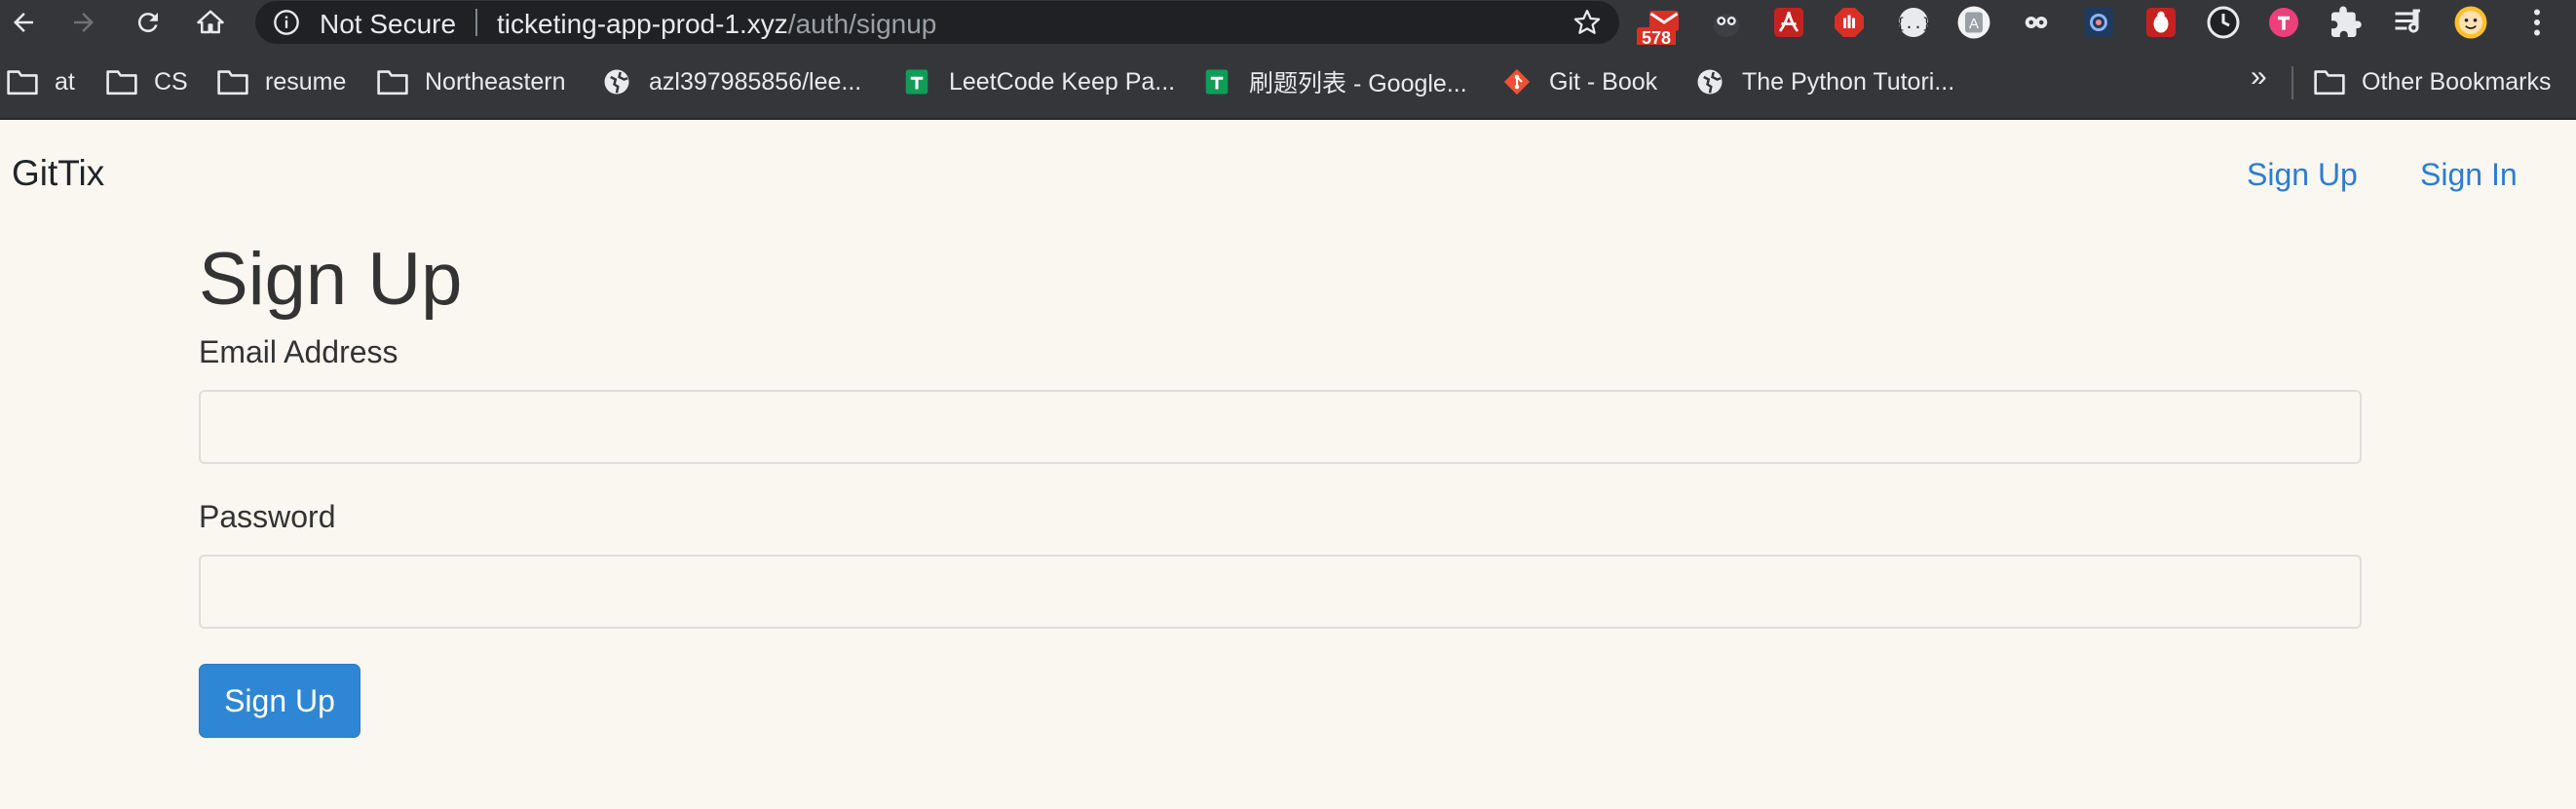 The width and height of the screenshot is (2576, 809). Describe the element at coordinates (40, 81) in the screenshot. I see `bookmark-item: at` at that location.